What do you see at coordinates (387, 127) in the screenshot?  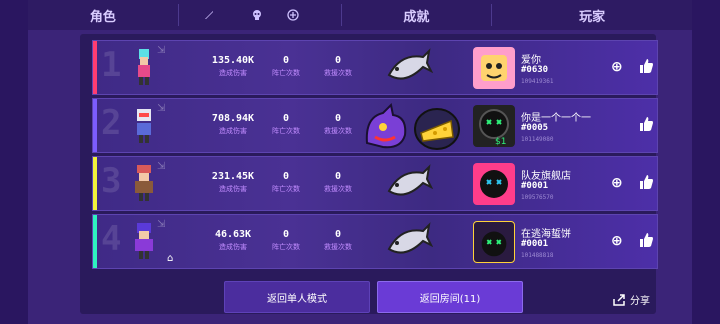 I see `dragon-icon` at bounding box center [387, 127].